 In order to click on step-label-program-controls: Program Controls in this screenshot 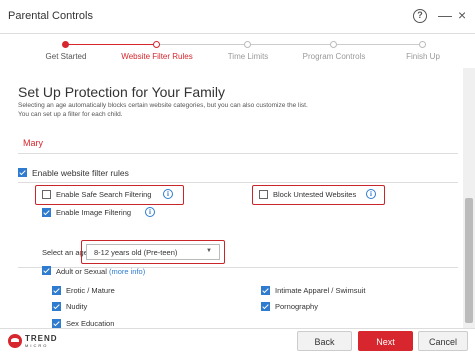, I will do `click(334, 56)`.